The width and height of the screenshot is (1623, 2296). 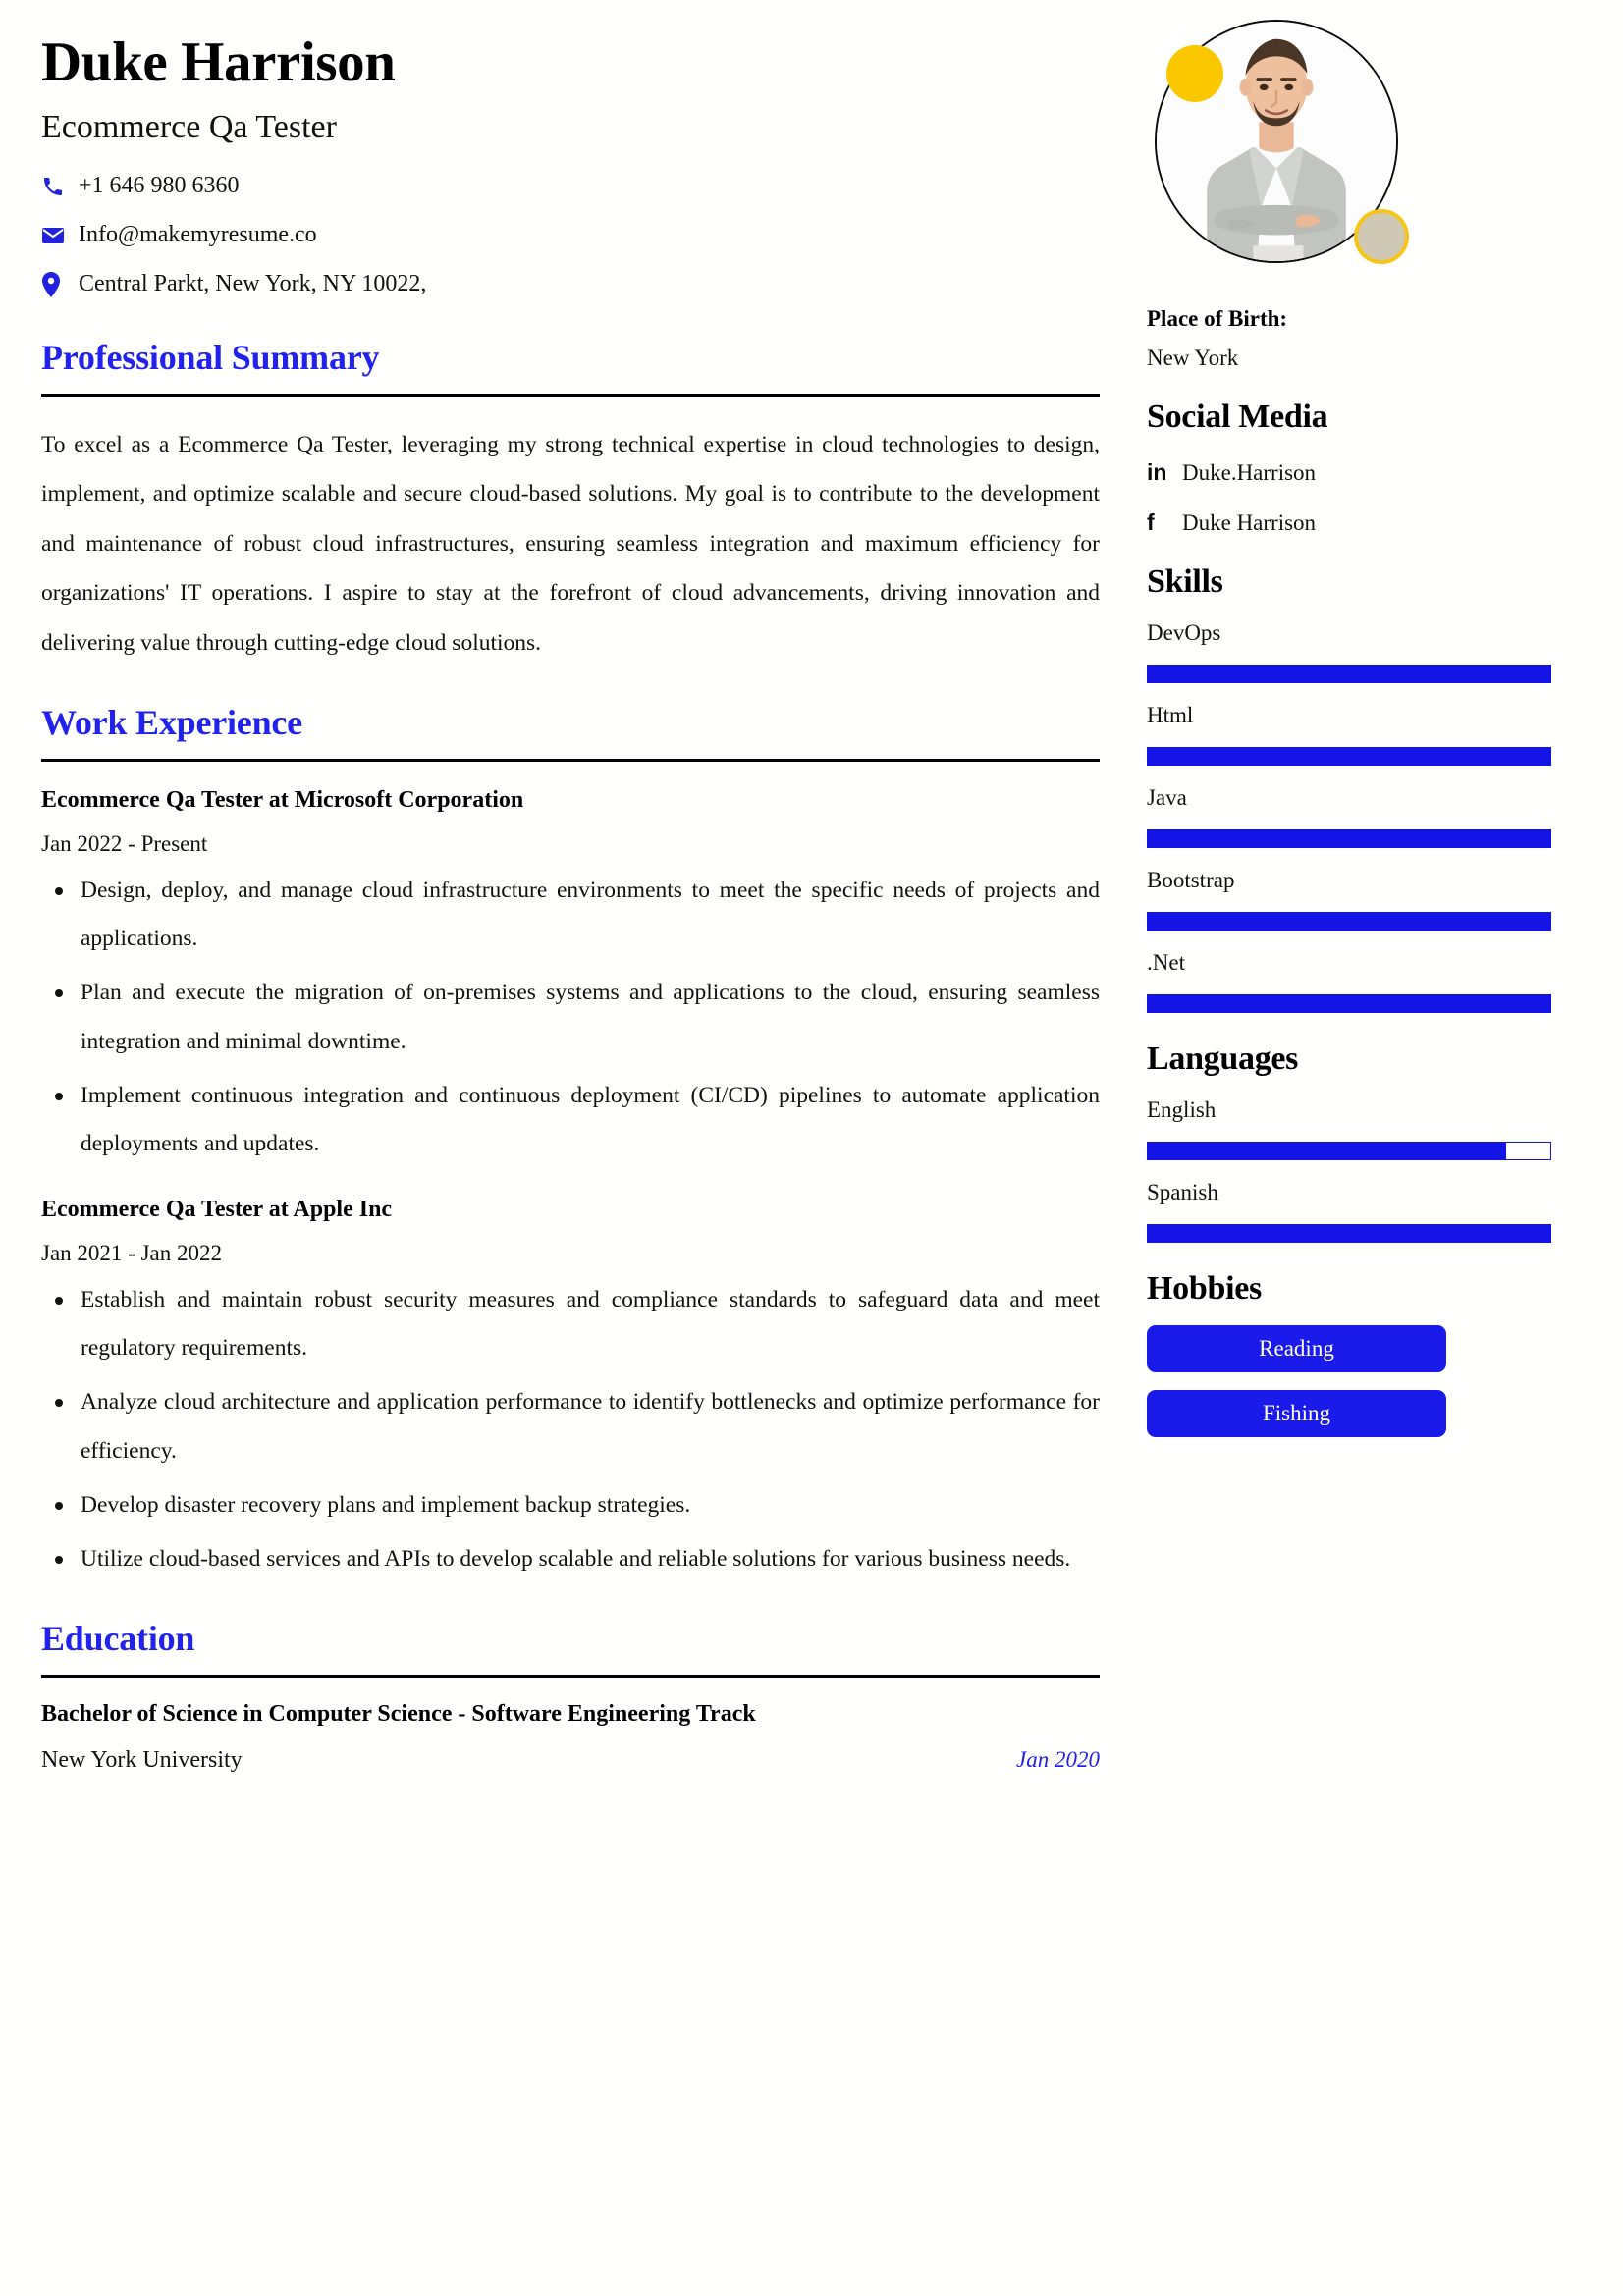 I want to click on skill-item: Java, so click(x=1364, y=816).